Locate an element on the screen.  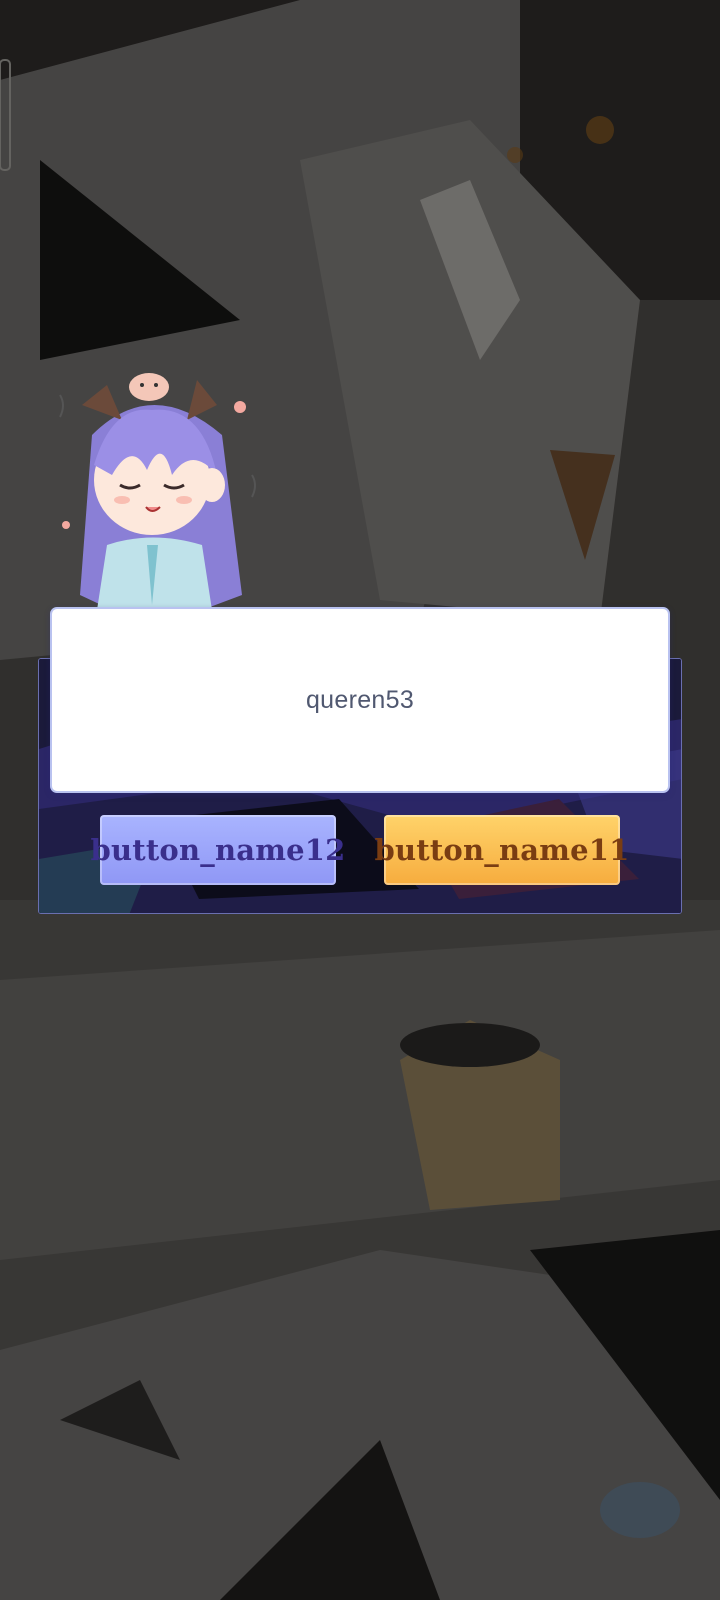
chibi-girl-mascot-icon is located at coordinates (157, 491).